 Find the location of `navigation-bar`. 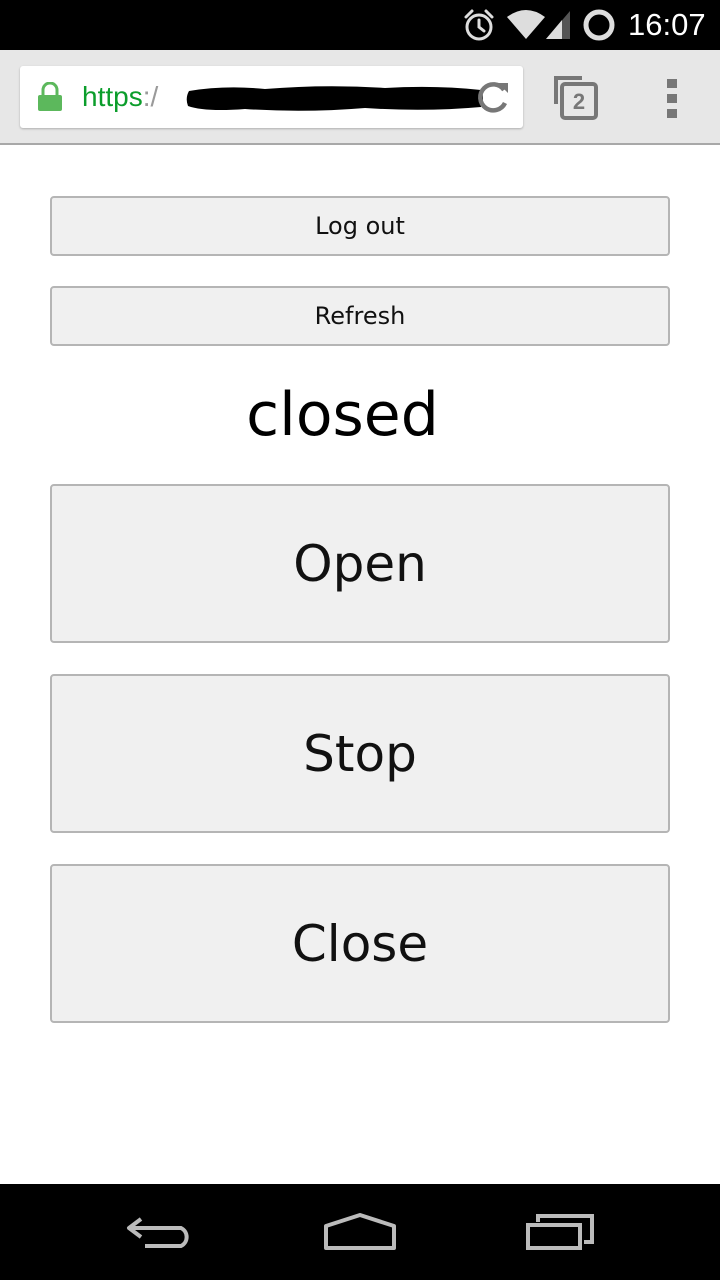

navigation-bar is located at coordinates (360, 1232).